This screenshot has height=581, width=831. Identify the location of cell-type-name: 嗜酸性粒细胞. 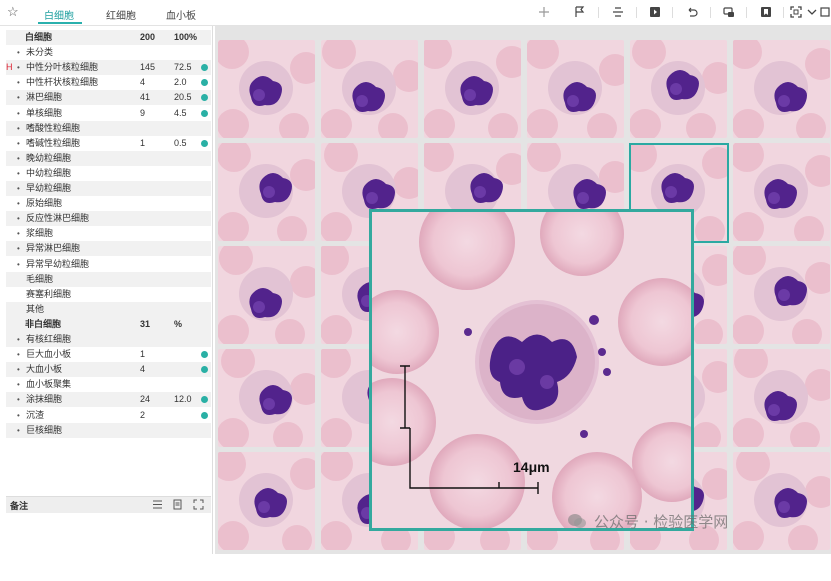
(53, 127).